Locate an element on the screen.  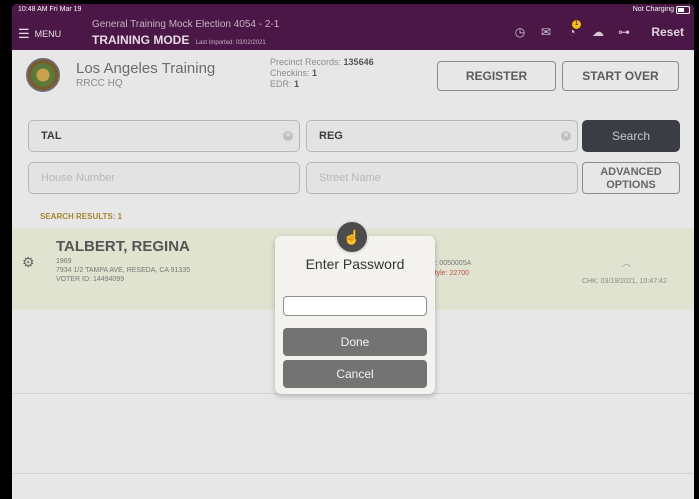
cloud-upload-icon: ☁ is located at coordinates (598, 32).